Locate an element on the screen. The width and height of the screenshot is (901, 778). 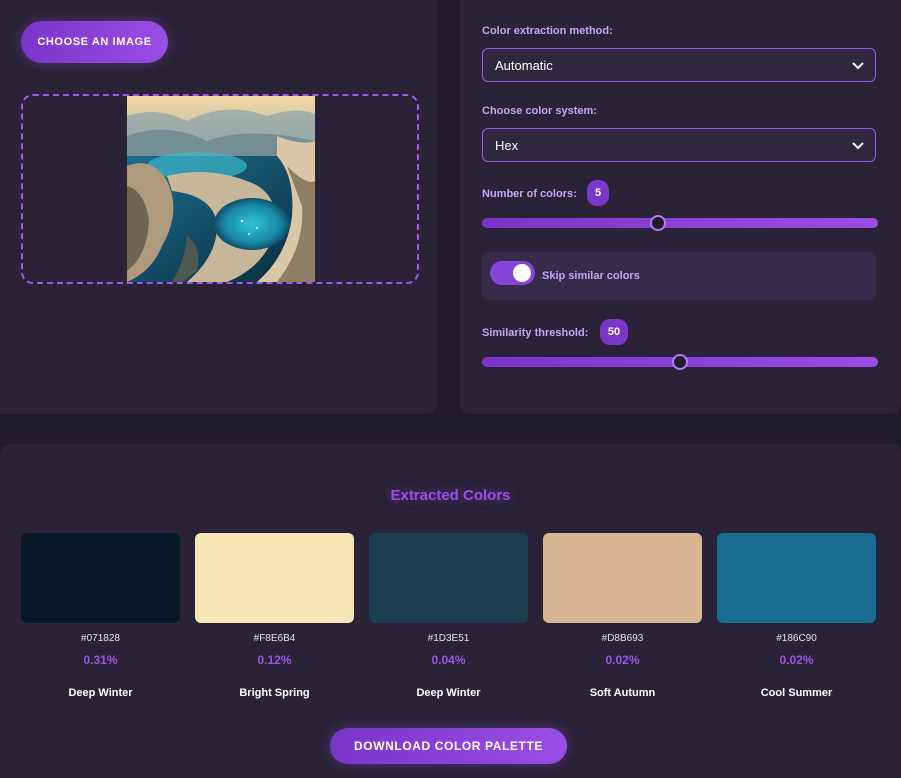
threshold-label: Similarity threshold: is located at coordinates (535, 333).